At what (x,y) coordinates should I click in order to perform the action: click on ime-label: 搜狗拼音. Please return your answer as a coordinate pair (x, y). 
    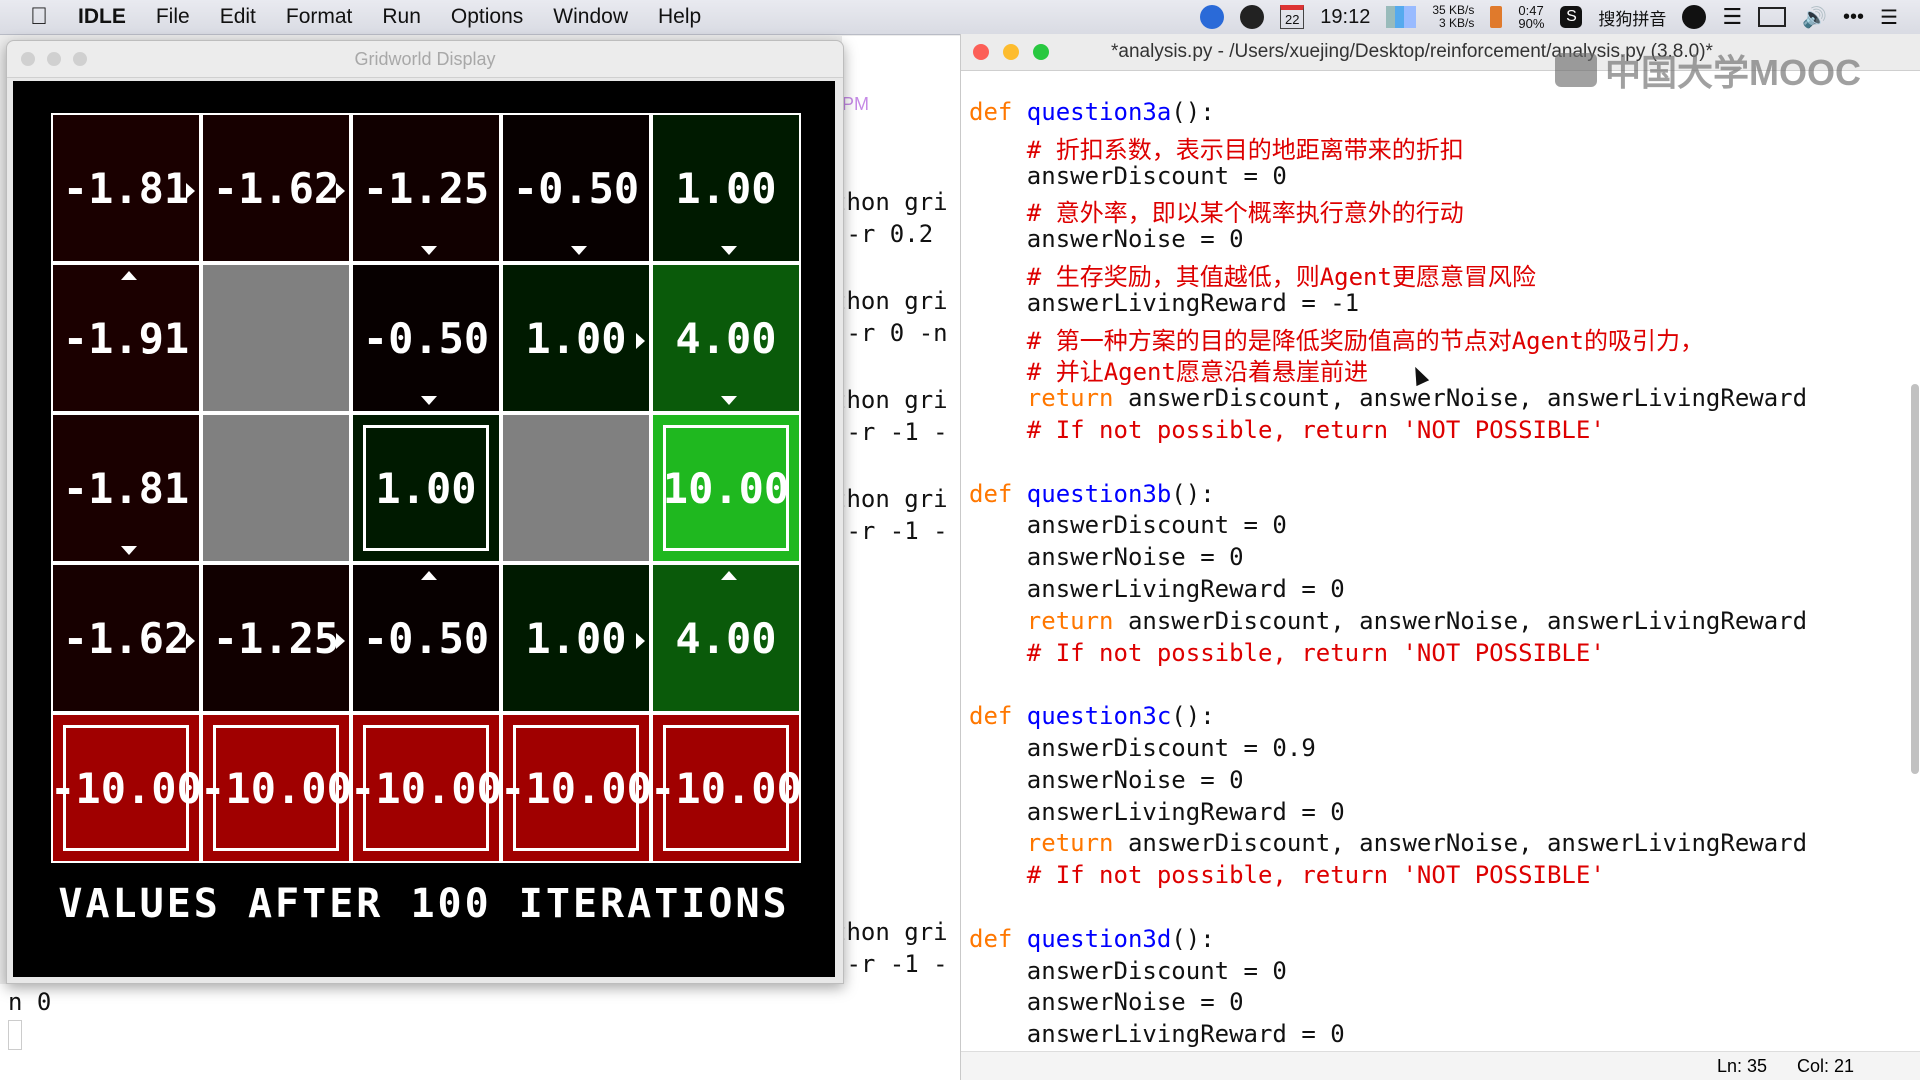
    Looking at the image, I should click on (1632, 17).